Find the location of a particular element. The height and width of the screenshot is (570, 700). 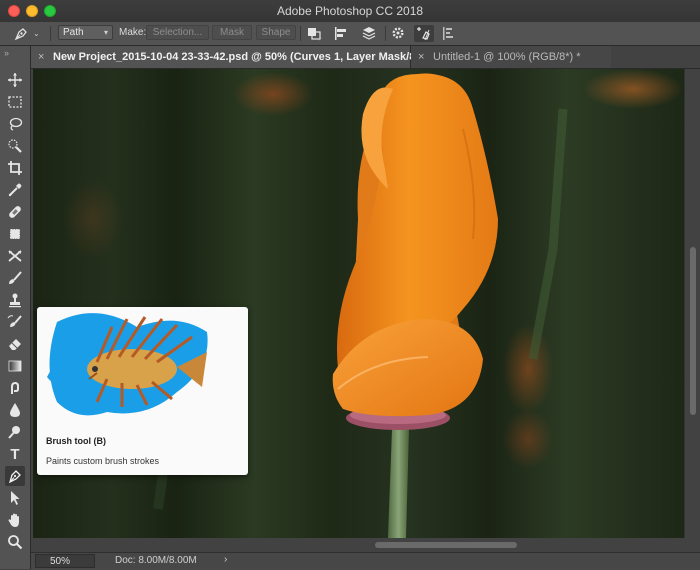

move-tool is located at coordinates (15, 80).